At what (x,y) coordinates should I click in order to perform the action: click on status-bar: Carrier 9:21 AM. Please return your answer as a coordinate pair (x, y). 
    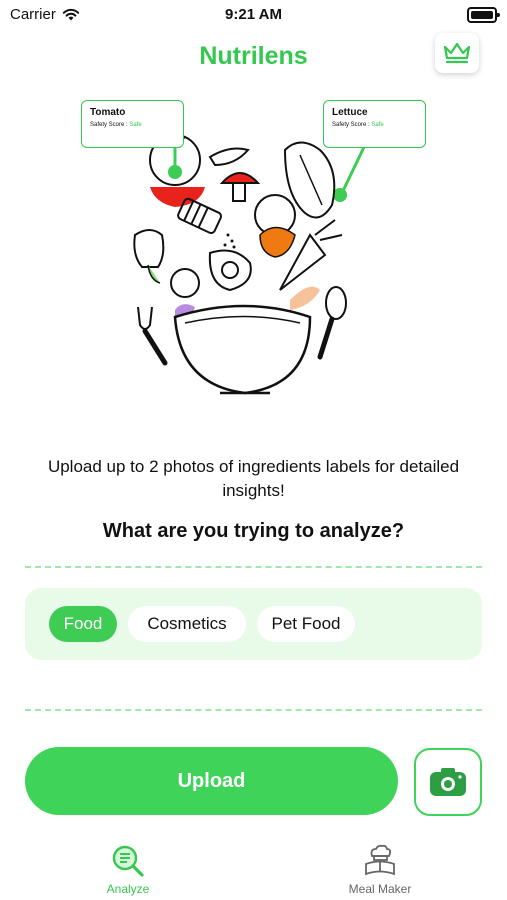
    Looking at the image, I should click on (253, 14).